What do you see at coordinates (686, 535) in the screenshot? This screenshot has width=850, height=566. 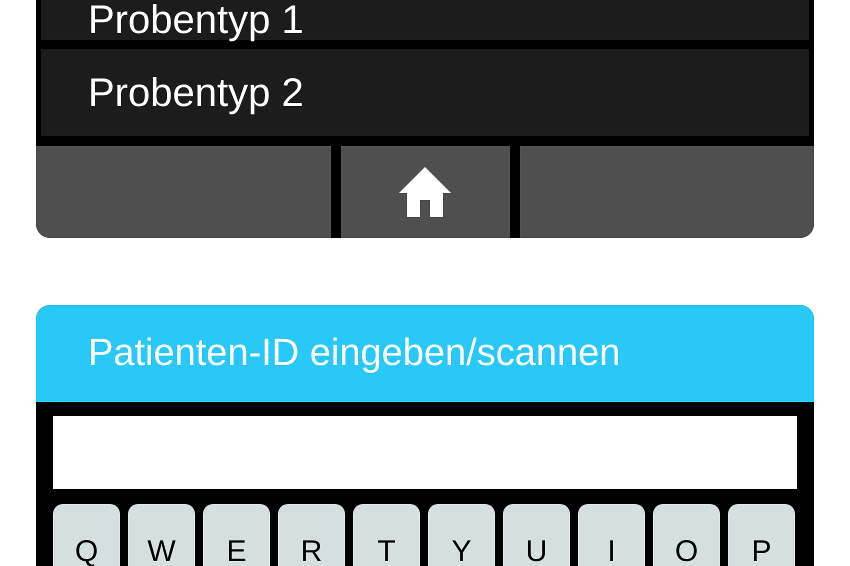 I see `keyboard-key: O` at bounding box center [686, 535].